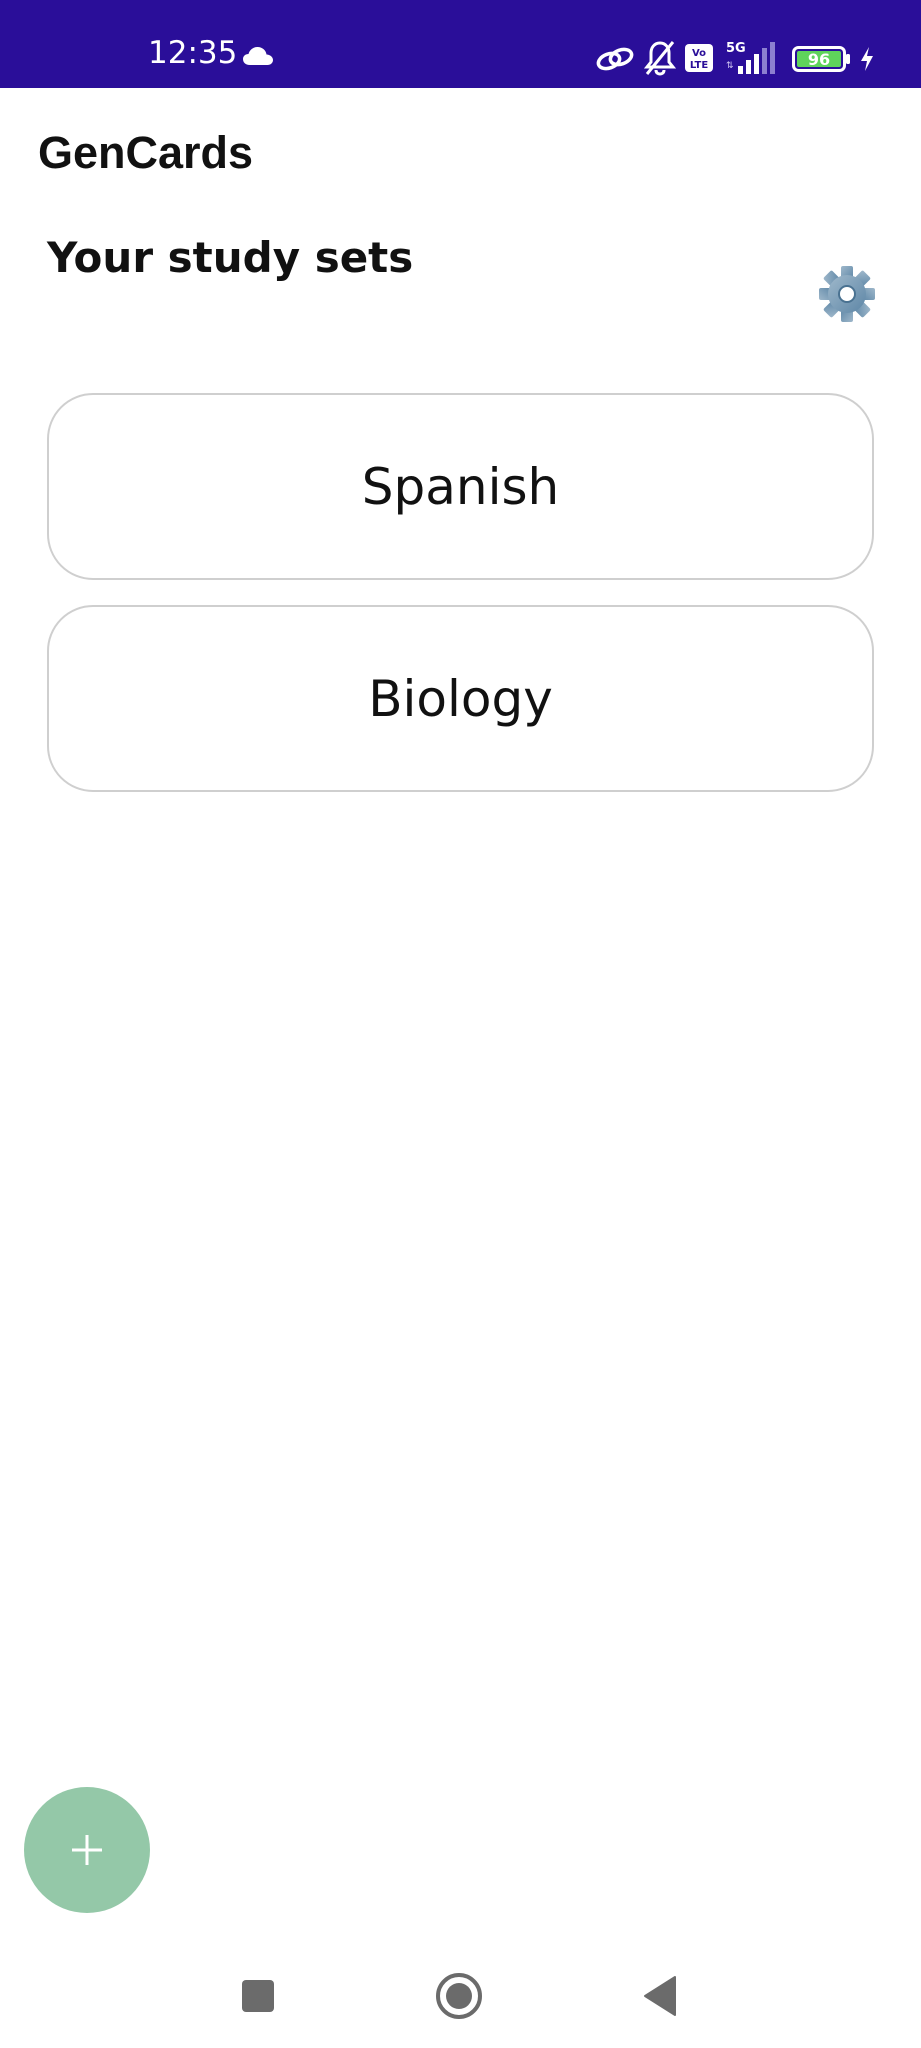 Image resolution: width=921 pixels, height=2048 pixels. I want to click on home-button, so click(459, 1996).